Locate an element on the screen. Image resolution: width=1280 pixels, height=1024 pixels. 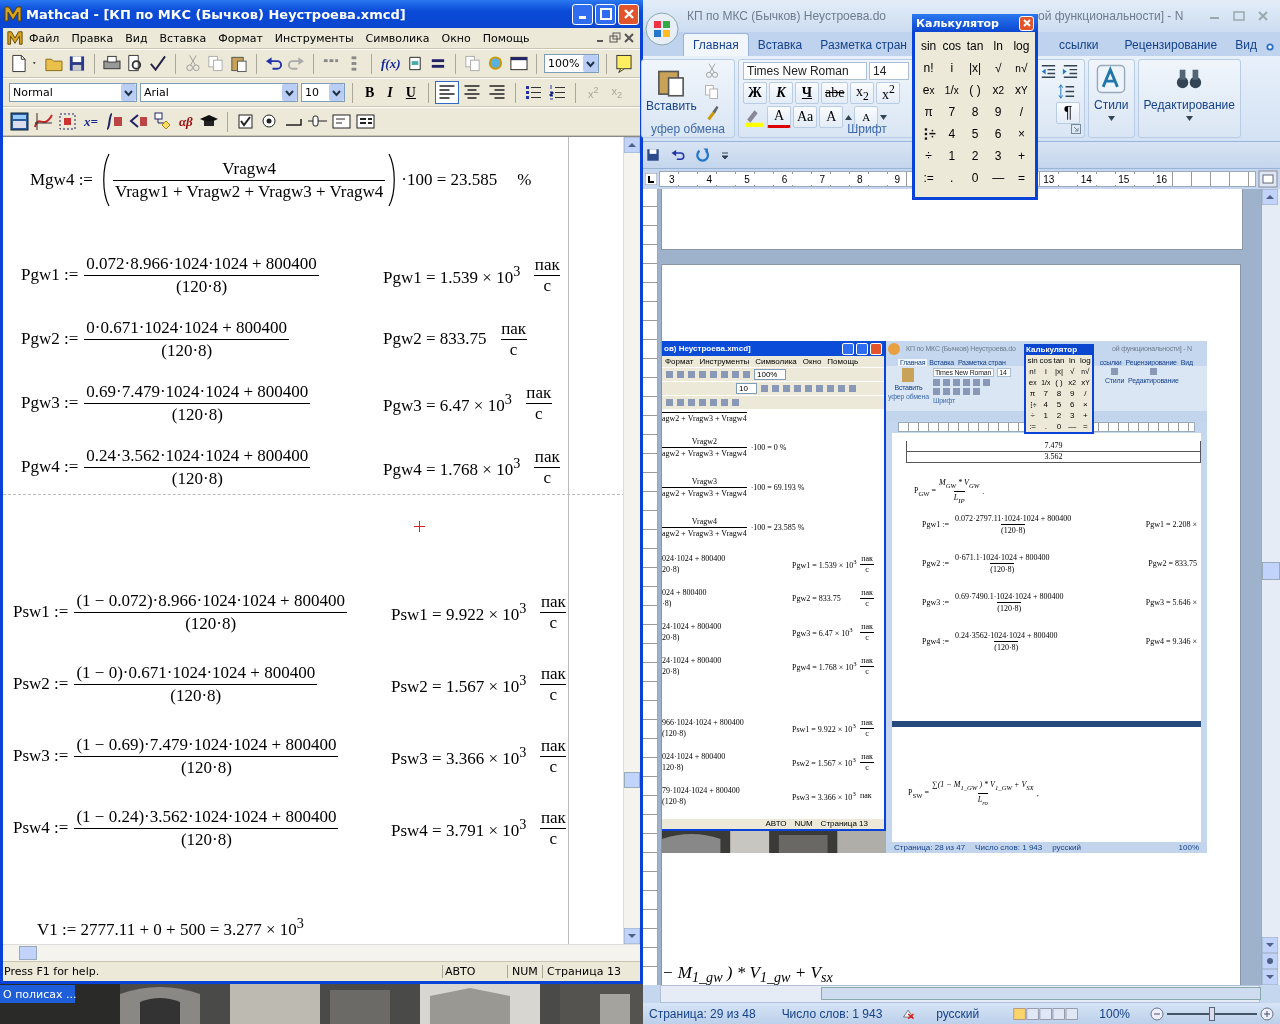
browse-object-icon is located at coordinates (1270, 961).